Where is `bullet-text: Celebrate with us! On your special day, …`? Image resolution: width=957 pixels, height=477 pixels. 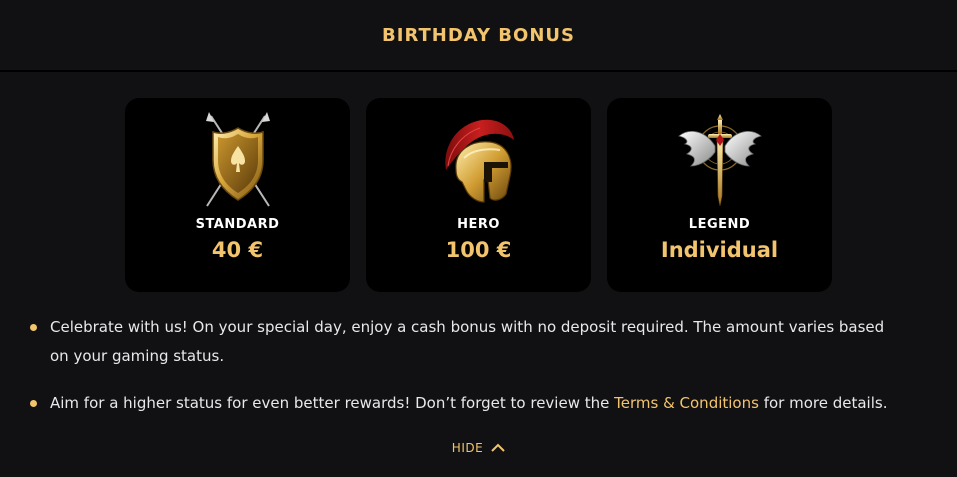
bullet-text: Celebrate with us! On your special day, … is located at coordinates (467, 341).